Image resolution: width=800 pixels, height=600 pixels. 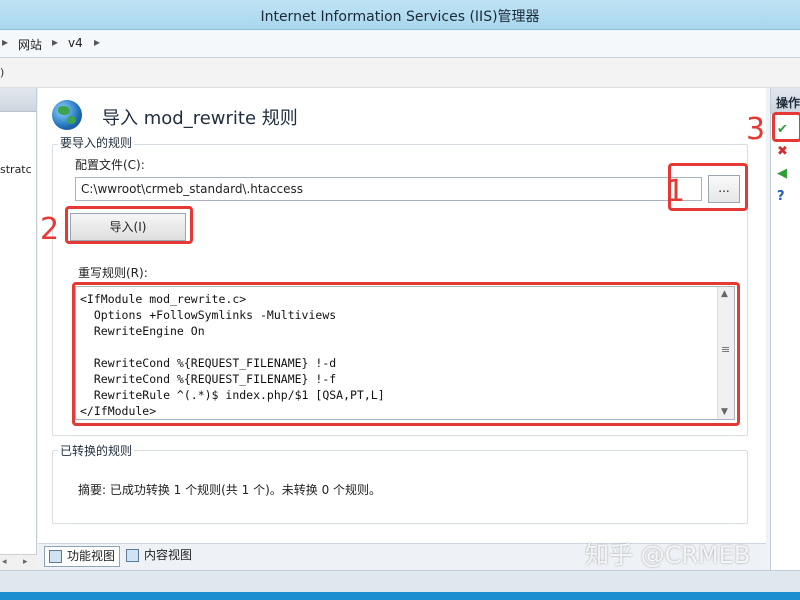 What do you see at coordinates (96, 142) in the screenshot?
I see `import-group-label: 要导入的规则` at bounding box center [96, 142].